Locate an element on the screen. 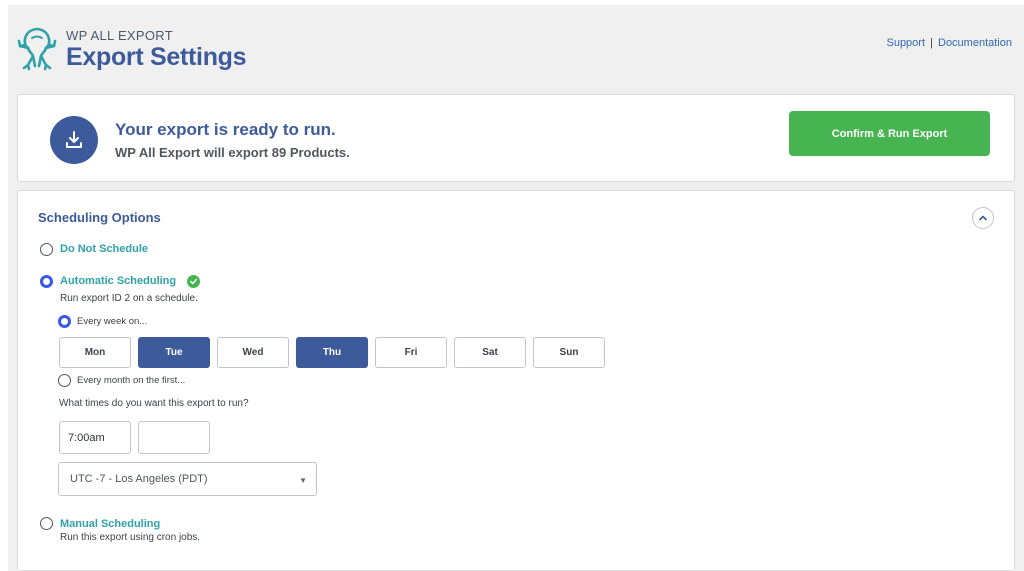 The image size is (1024, 571). manual-scheduling-radio is located at coordinates (46, 523).